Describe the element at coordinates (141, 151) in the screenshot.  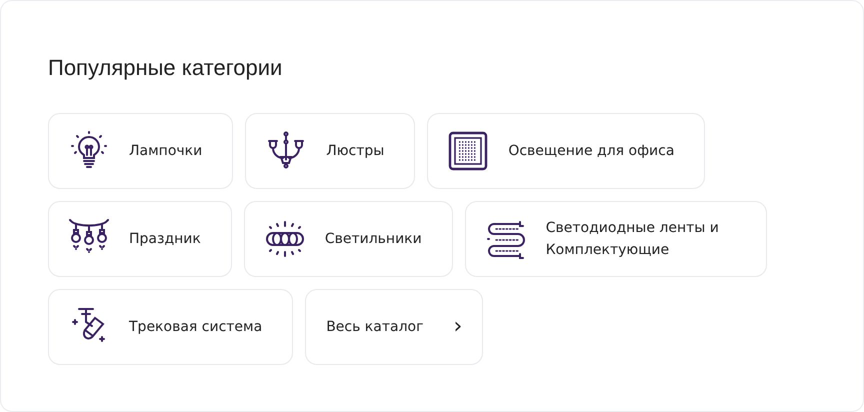
I see `category-card: Лампочки` at that location.